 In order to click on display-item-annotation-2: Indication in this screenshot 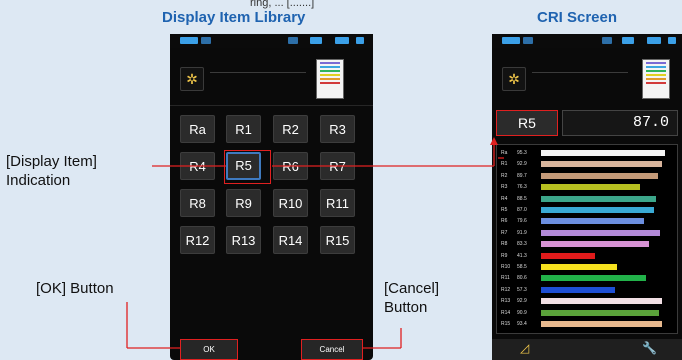, I will do `click(38, 180)`.